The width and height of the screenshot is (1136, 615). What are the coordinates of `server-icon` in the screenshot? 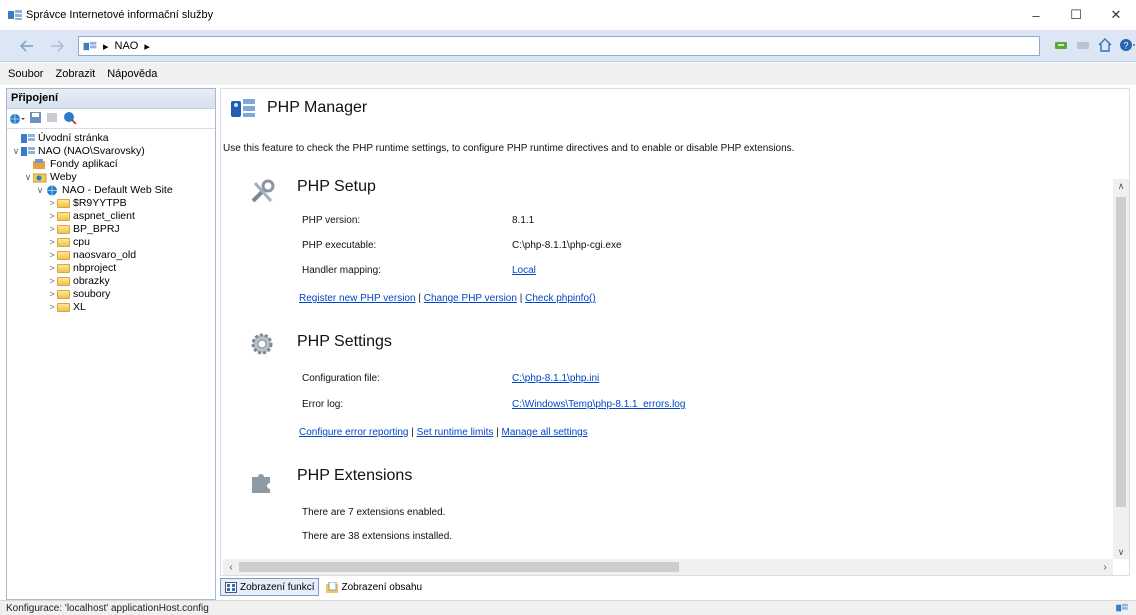 It's located at (28, 151).